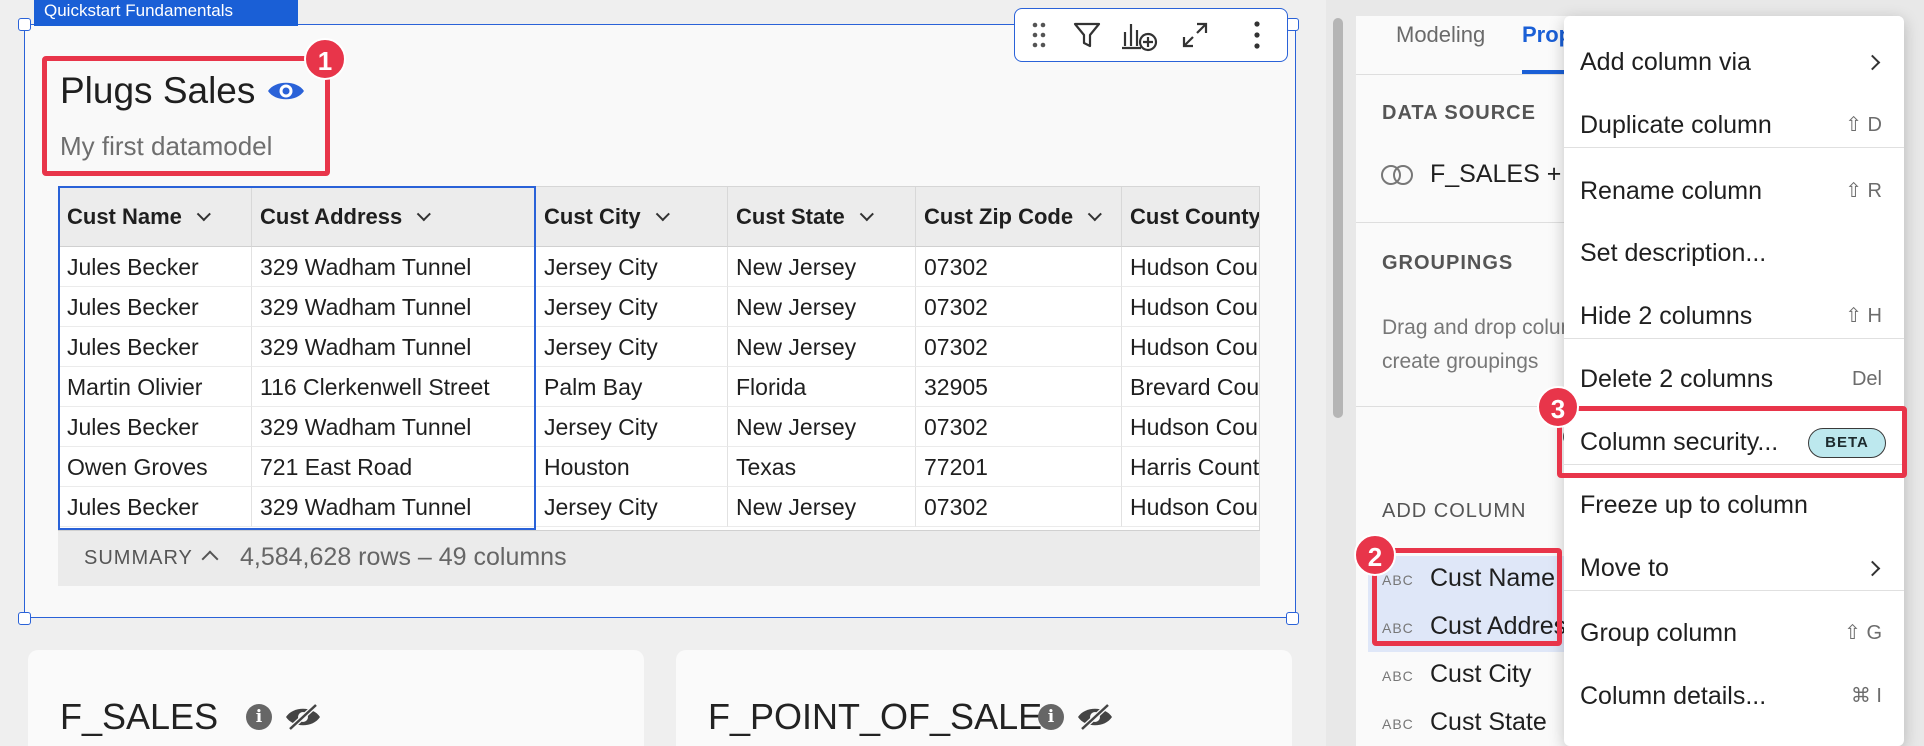 This screenshot has height=746, width=1924. Describe the element at coordinates (822, 467) in the screenshot. I see `table-cell: Texas` at that location.